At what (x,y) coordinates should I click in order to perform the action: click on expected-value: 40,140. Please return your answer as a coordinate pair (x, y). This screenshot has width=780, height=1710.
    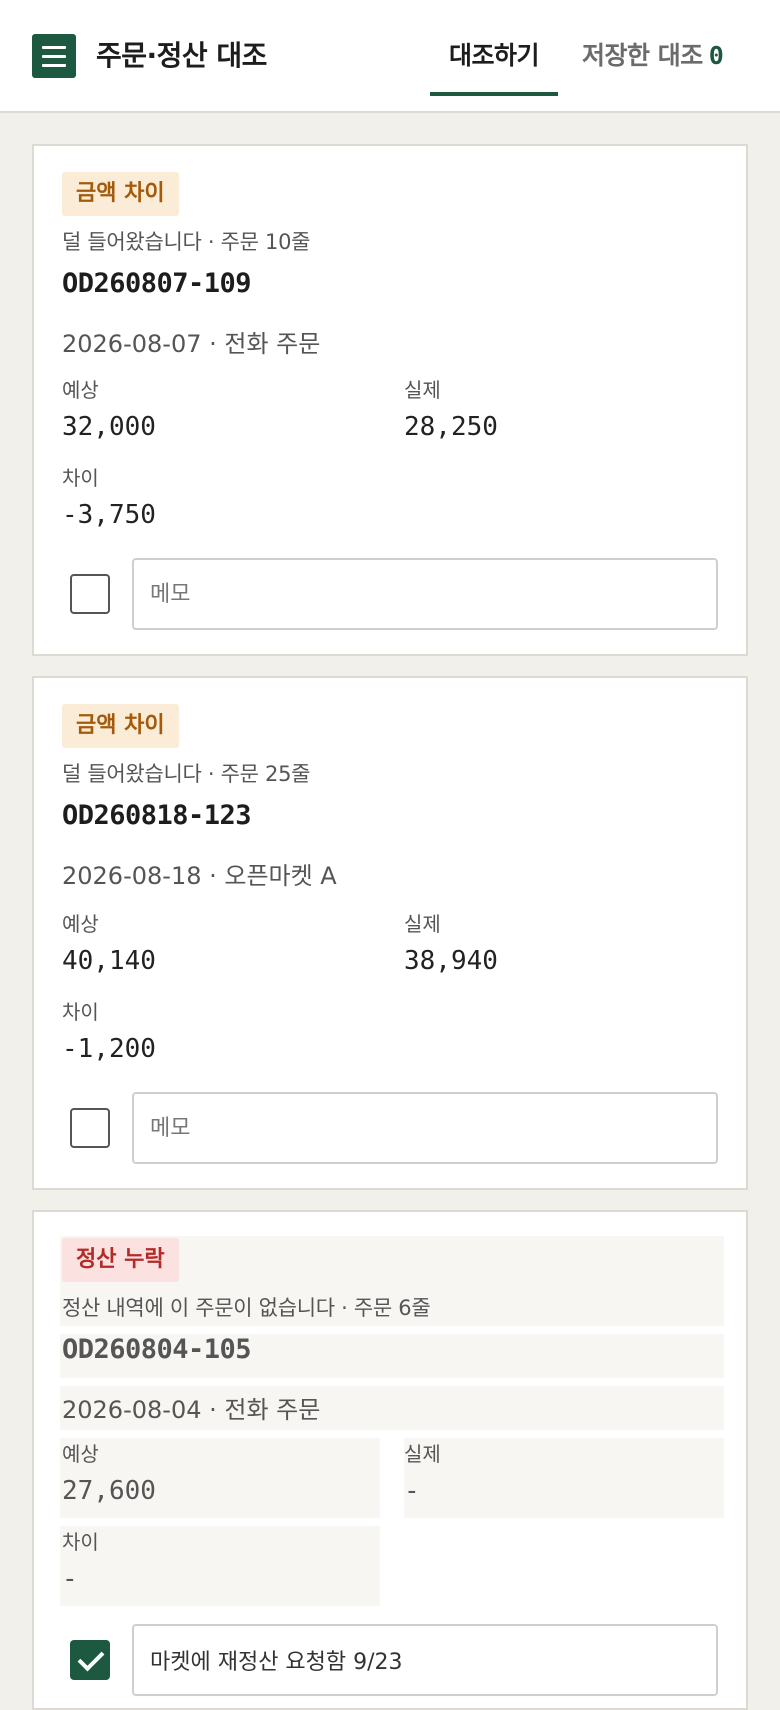
    Looking at the image, I should click on (109, 961).